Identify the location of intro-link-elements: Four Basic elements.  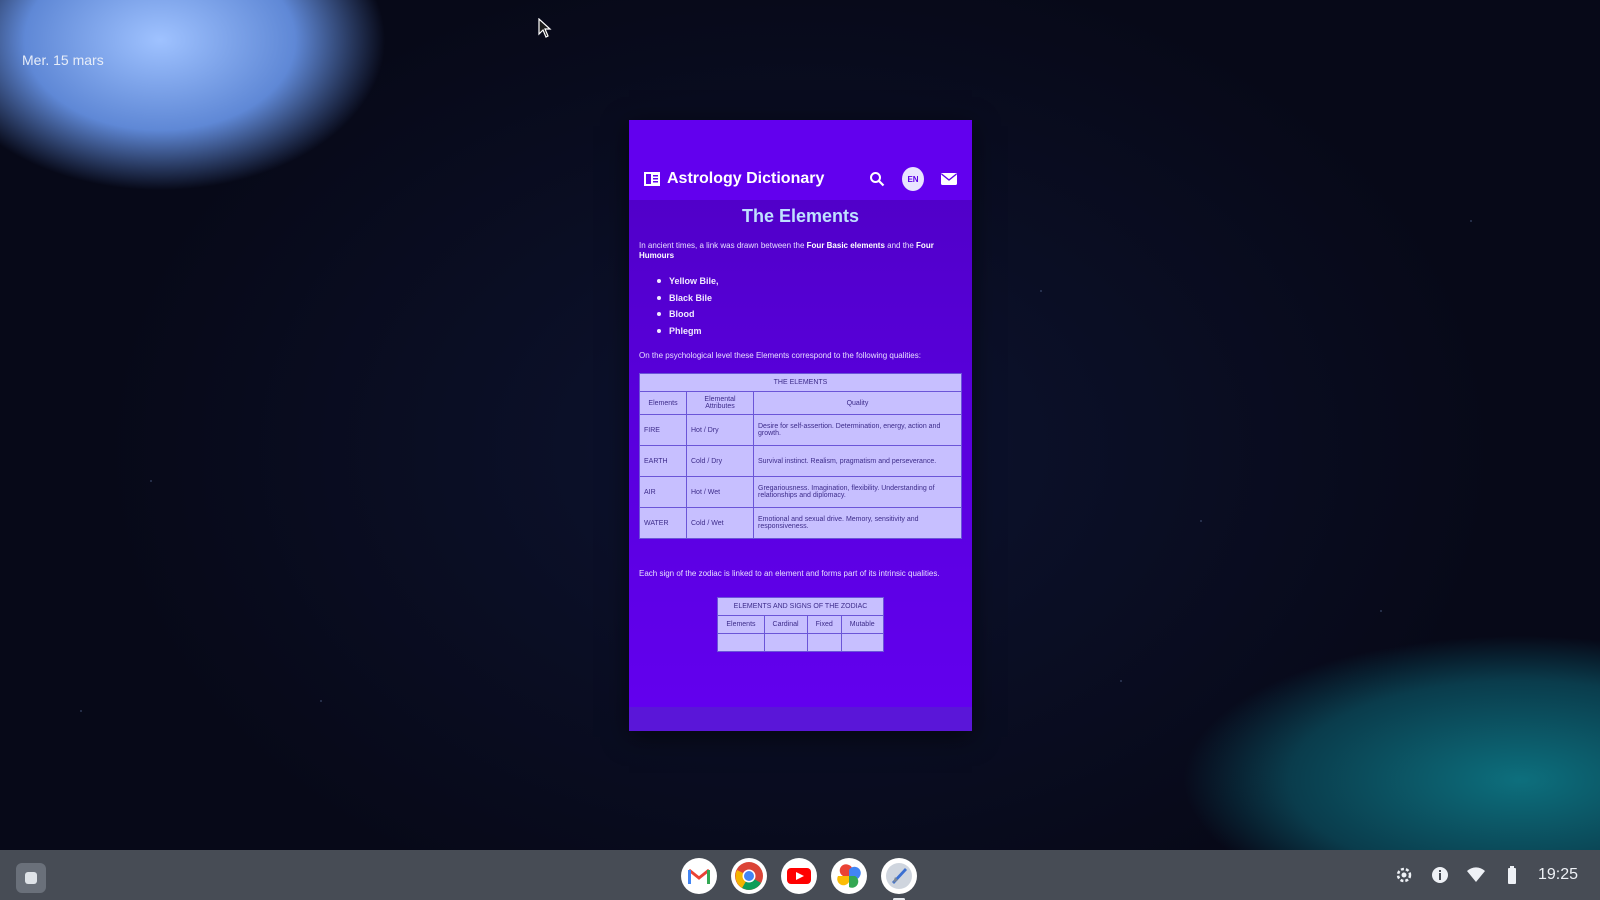
(846, 245).